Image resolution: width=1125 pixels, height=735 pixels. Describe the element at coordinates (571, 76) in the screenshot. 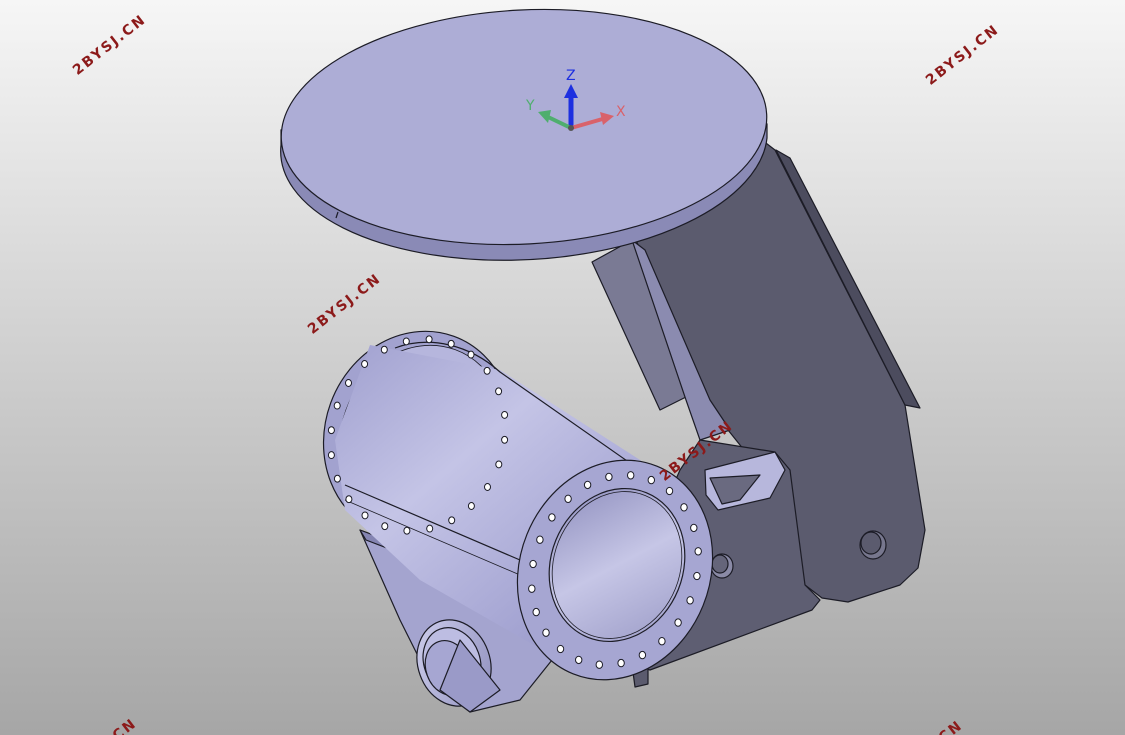

I see `axis-z-label: Z` at that location.